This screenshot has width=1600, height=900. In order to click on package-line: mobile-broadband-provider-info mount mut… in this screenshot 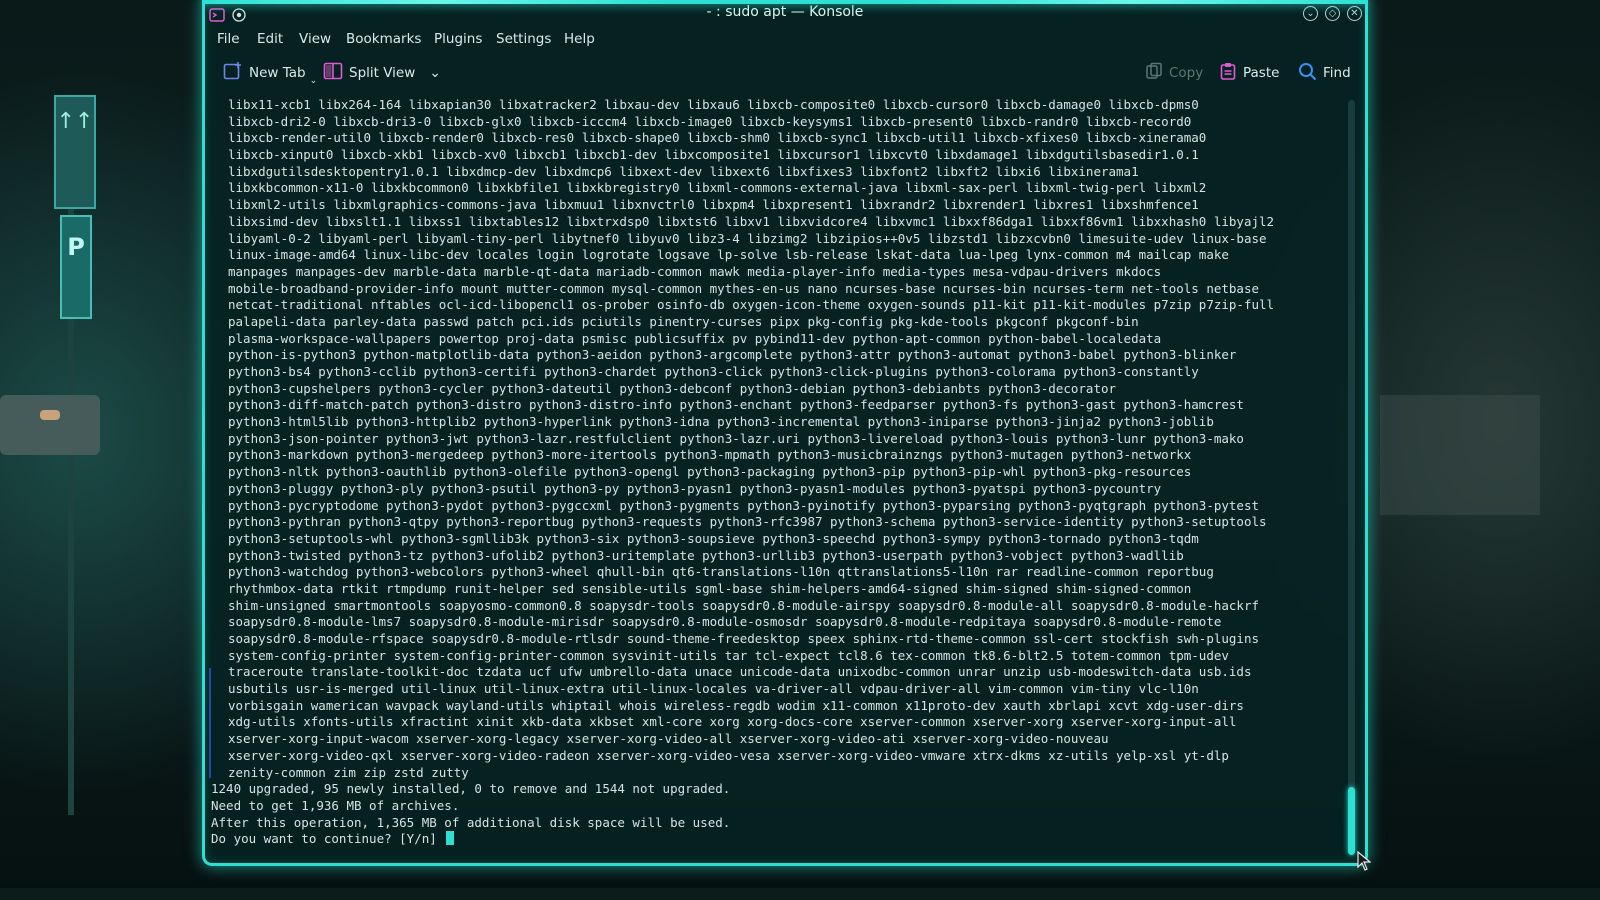, I will do `click(744, 288)`.